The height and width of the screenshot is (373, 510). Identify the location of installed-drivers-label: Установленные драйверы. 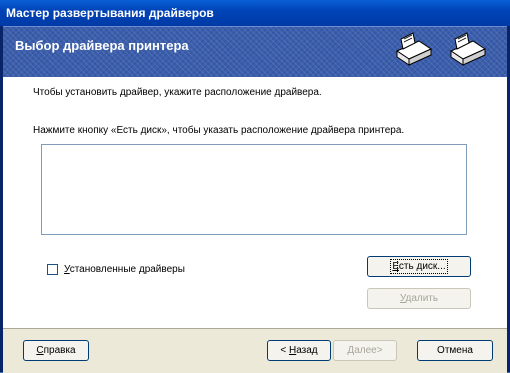
(124, 269).